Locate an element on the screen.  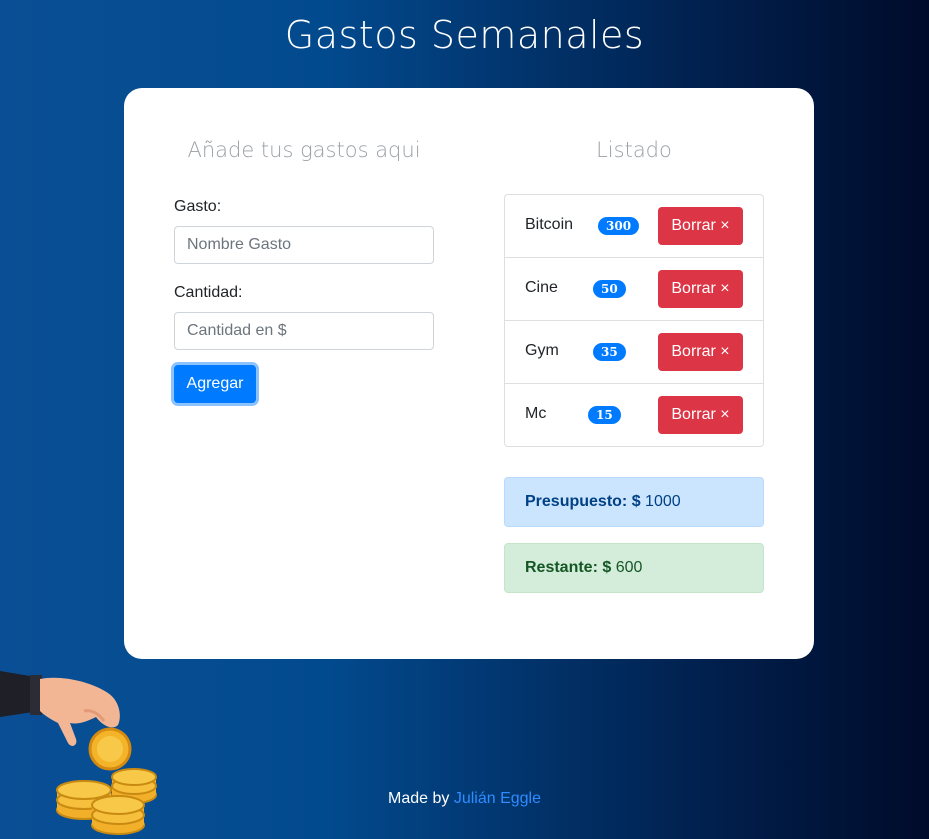
amount-label: Cantidad: is located at coordinates (208, 292).